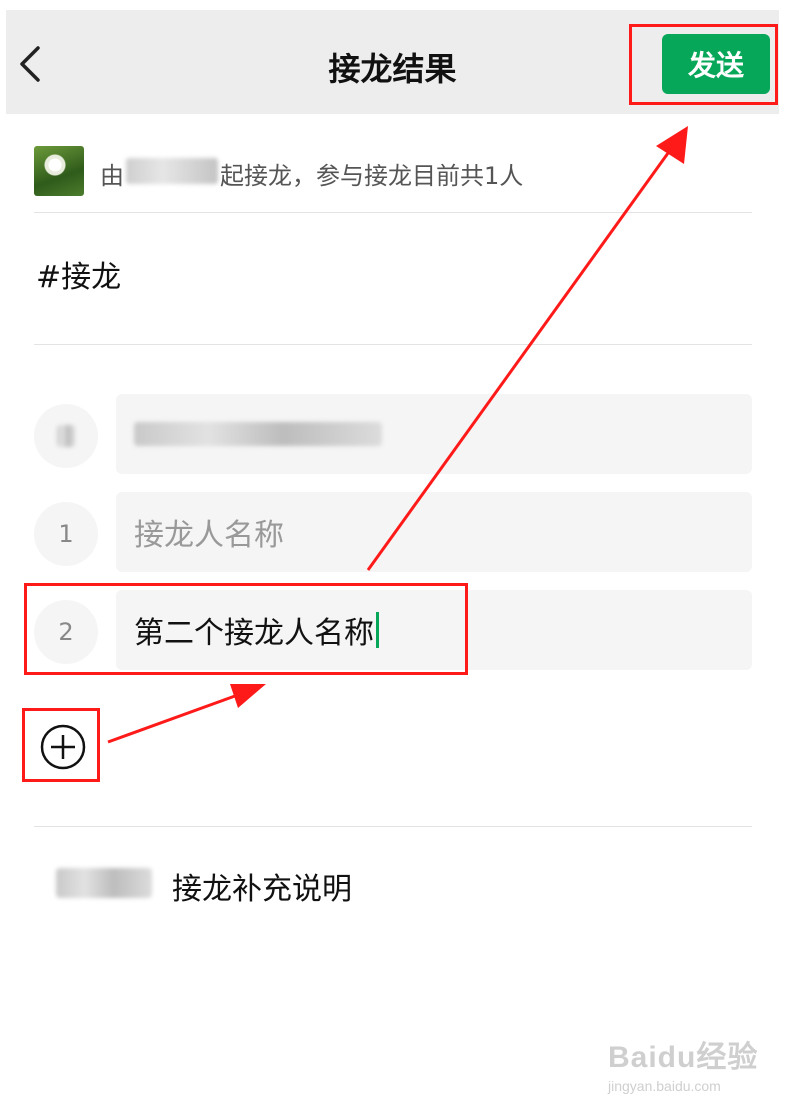 The height and width of the screenshot is (1120, 796). Describe the element at coordinates (434, 532) in the screenshot. I see `entry-name-input: 接龙人名称` at that location.